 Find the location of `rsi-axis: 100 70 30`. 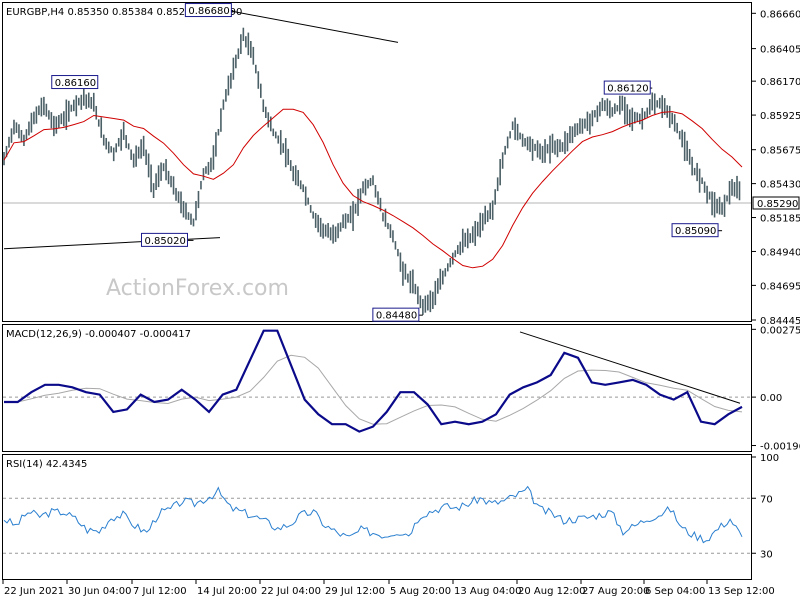

rsi-axis: 100 70 30 is located at coordinates (765, 506).